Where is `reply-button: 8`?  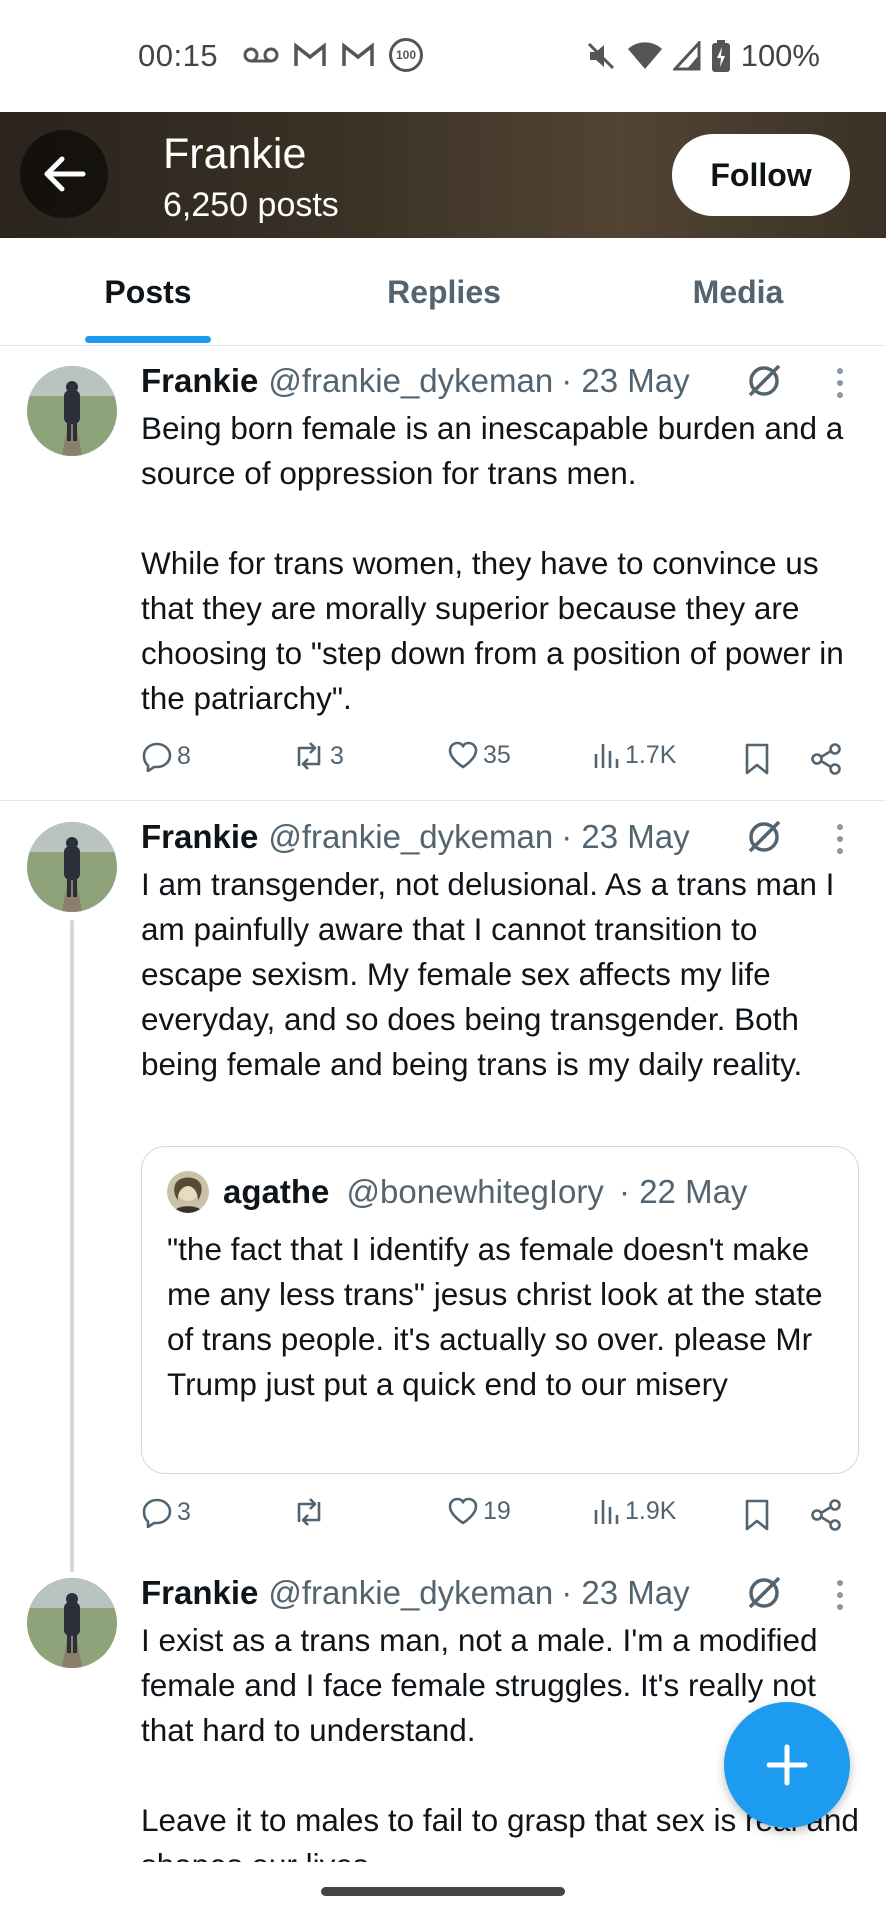
reply-button: 8 is located at coordinates (166, 756).